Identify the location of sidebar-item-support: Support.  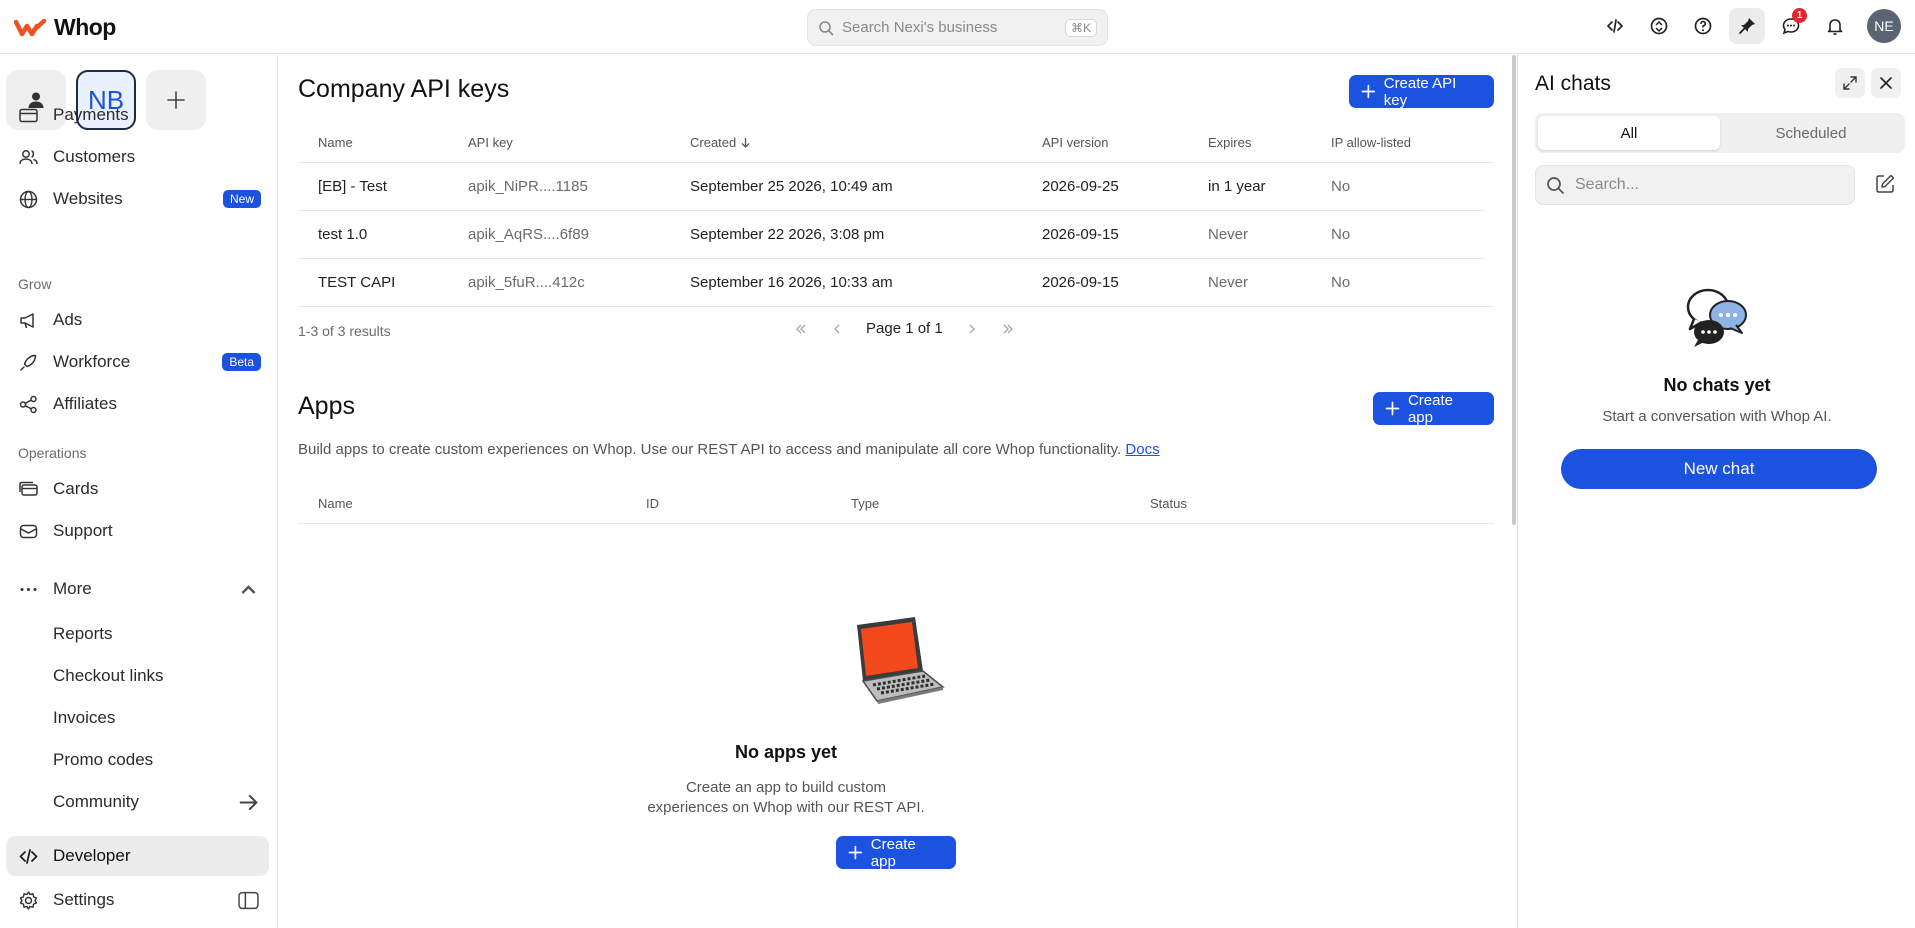
(137, 531).